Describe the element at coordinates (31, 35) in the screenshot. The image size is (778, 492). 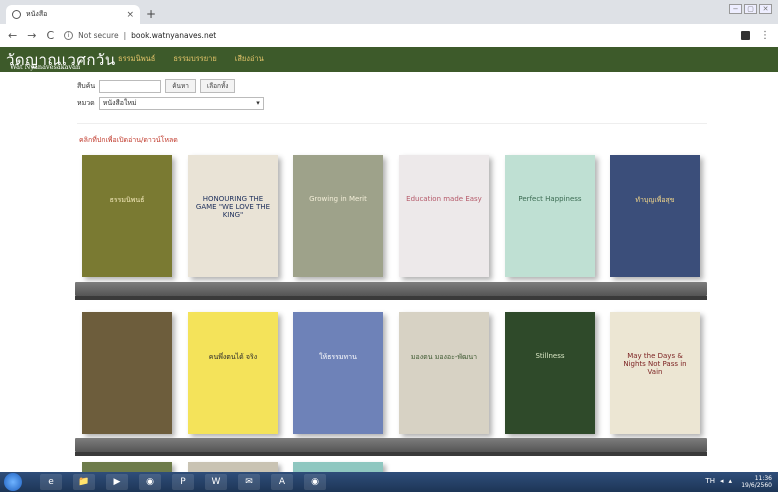
I see `forward-icon: →` at that location.